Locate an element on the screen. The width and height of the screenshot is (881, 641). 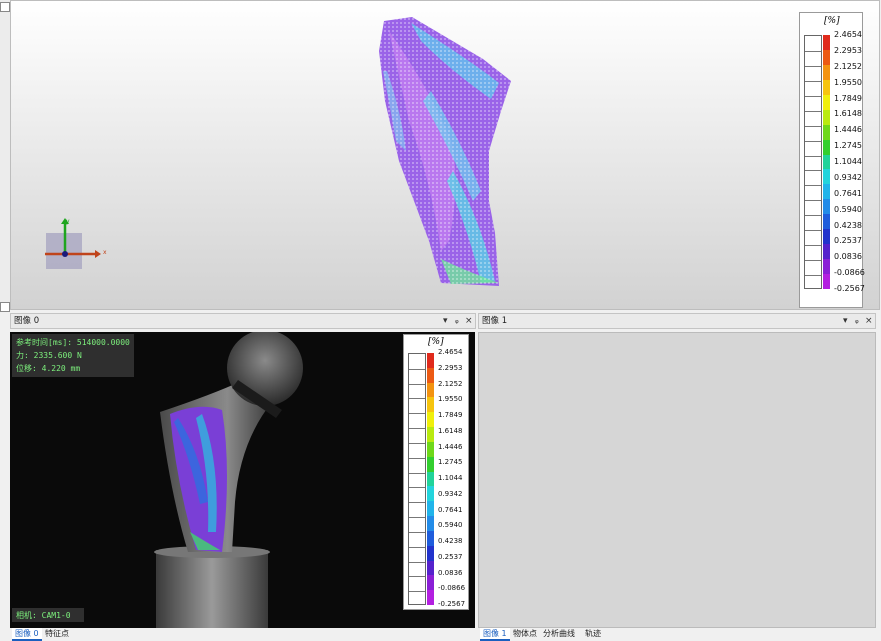
legend-tick-label: 0.5940 is located at coordinates (450, 525).